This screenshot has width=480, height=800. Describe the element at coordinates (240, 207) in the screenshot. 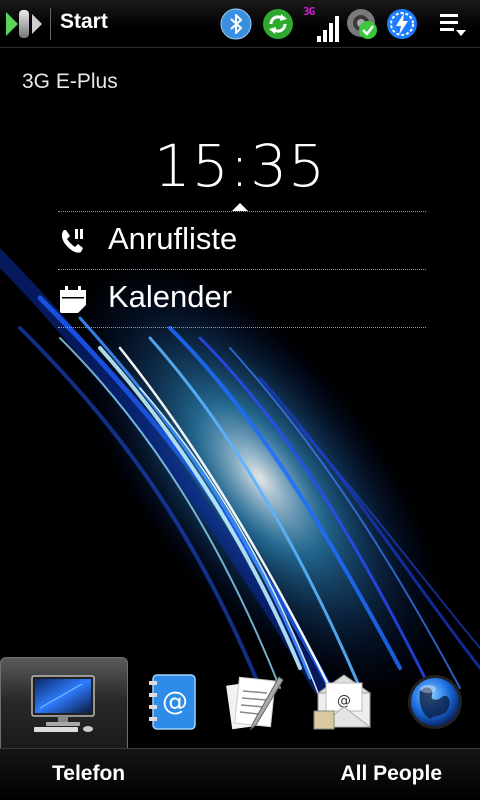

I see `clock-pointer-arrow` at that location.